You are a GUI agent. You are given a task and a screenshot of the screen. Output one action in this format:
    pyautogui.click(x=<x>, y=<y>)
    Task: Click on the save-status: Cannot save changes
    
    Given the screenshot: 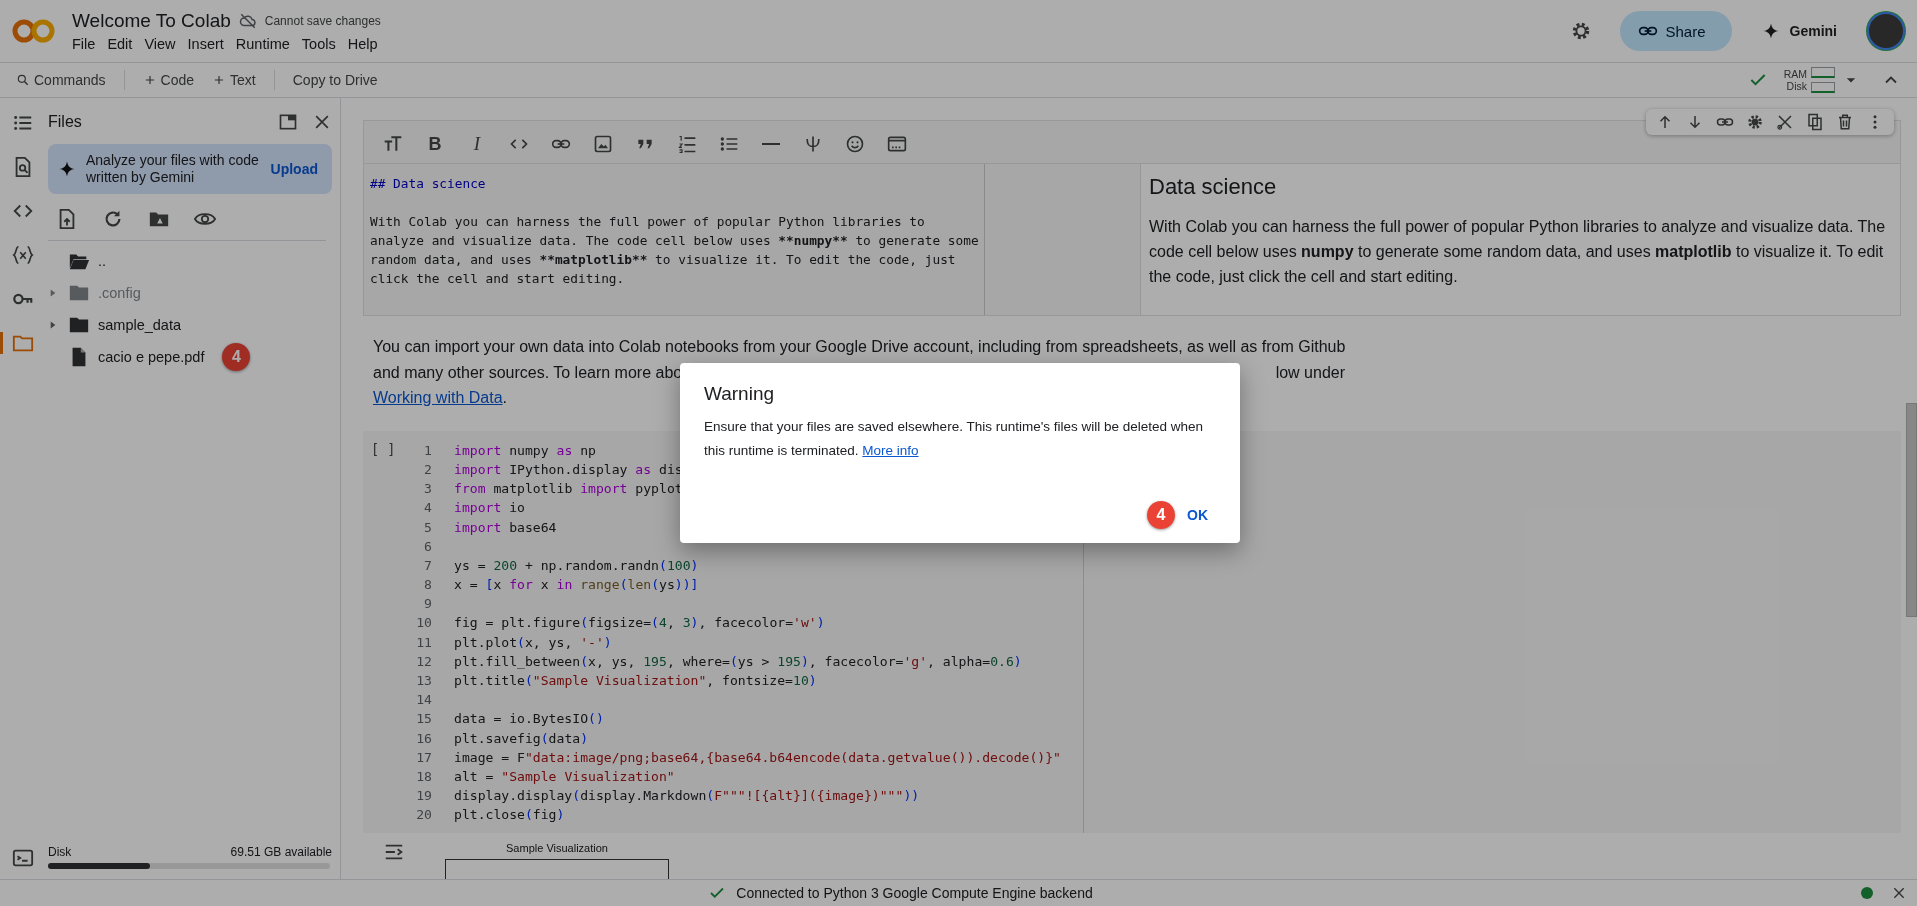 What is the action you would take?
    pyautogui.click(x=322, y=21)
    